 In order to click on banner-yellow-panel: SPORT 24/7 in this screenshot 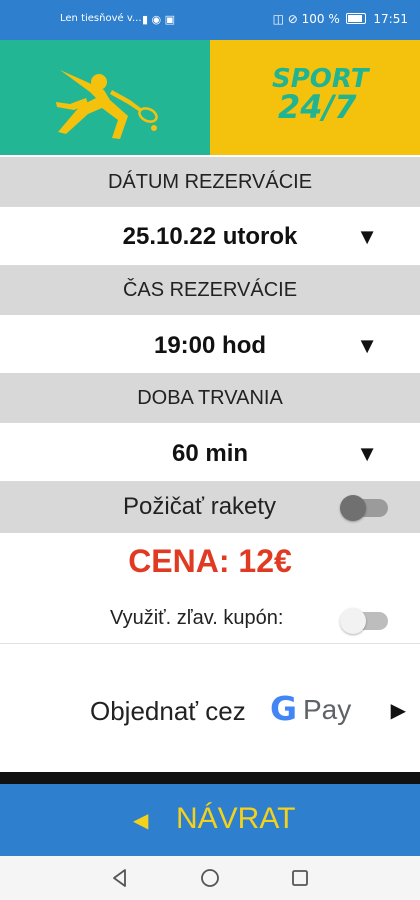, I will do `click(315, 97)`.